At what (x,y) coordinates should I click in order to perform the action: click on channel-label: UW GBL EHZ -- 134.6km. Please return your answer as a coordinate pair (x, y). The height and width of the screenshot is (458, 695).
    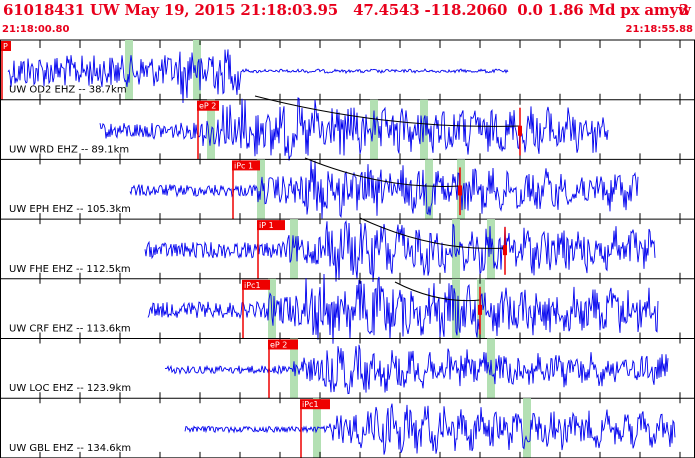
    Looking at the image, I should click on (70, 448).